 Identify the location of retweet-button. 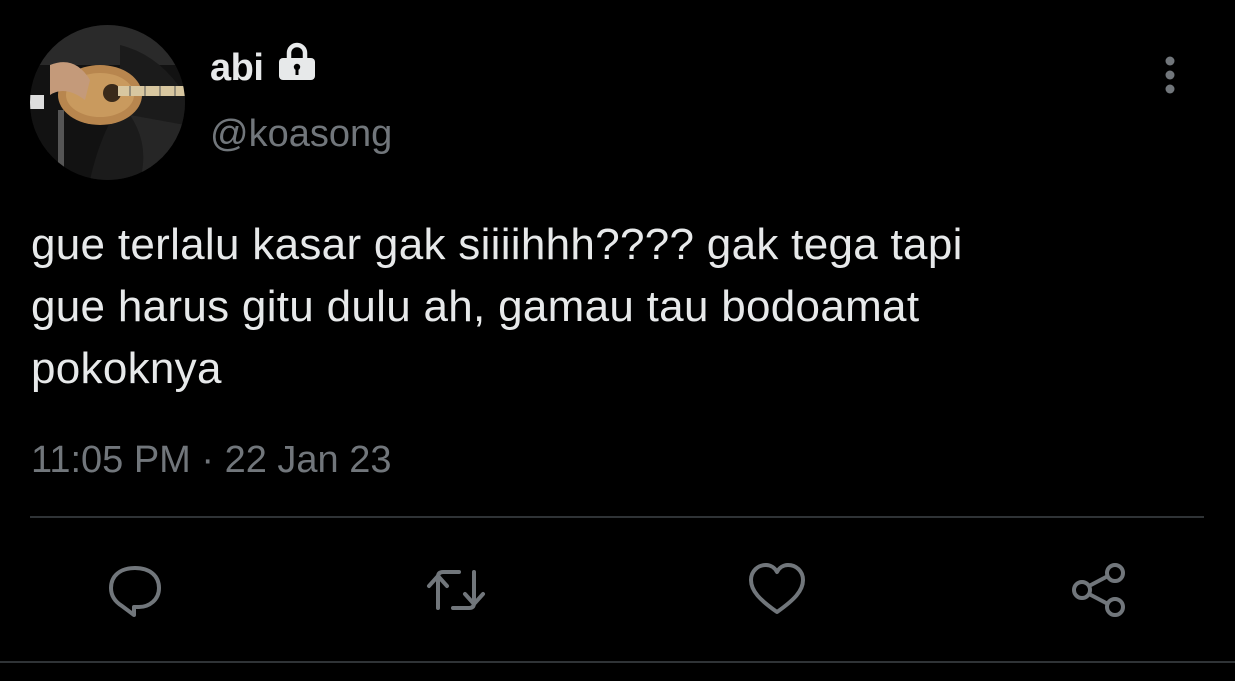
(456, 590).